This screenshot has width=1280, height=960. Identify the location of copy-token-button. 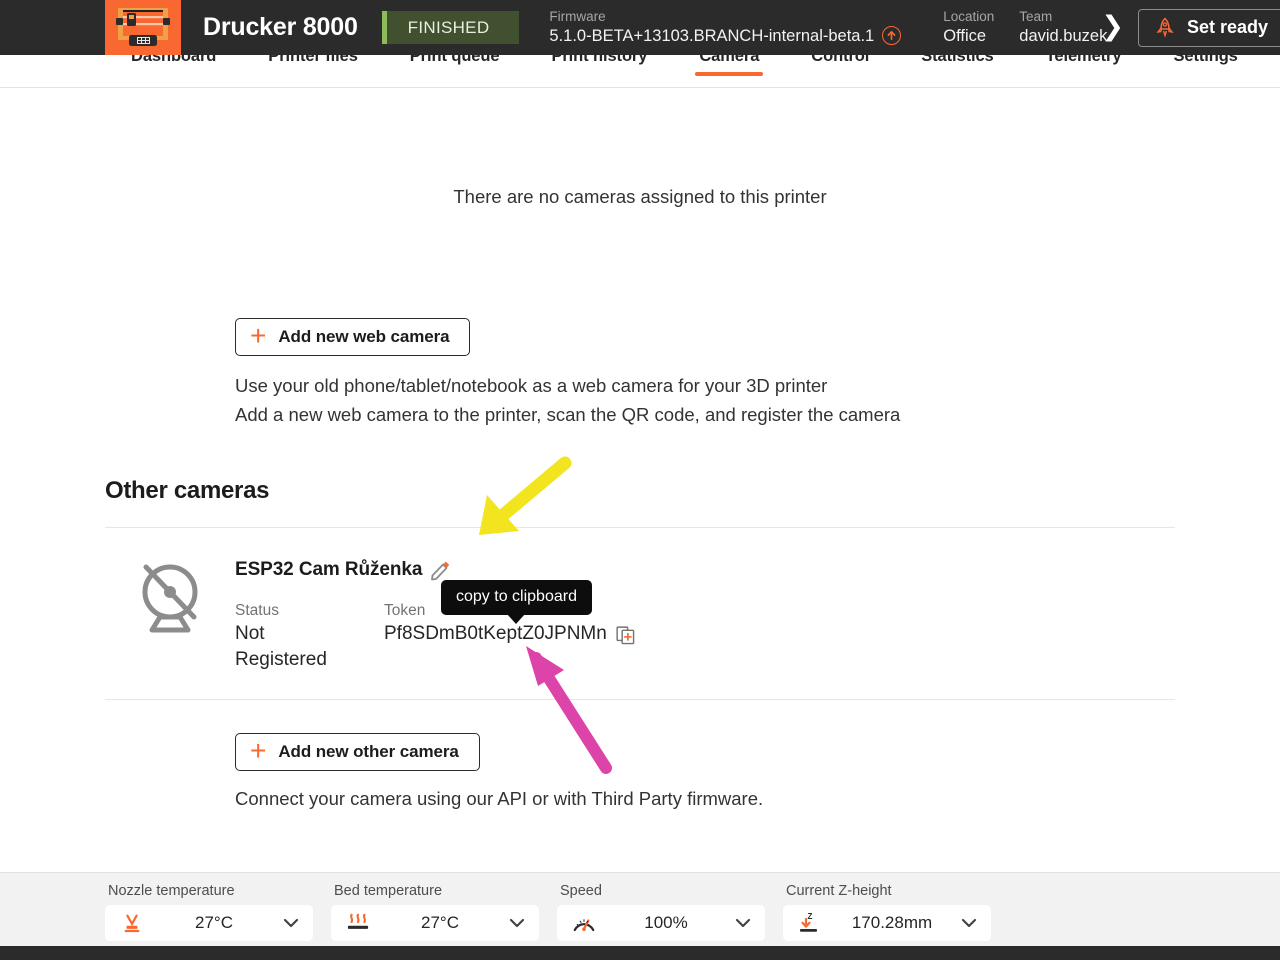
(625, 635).